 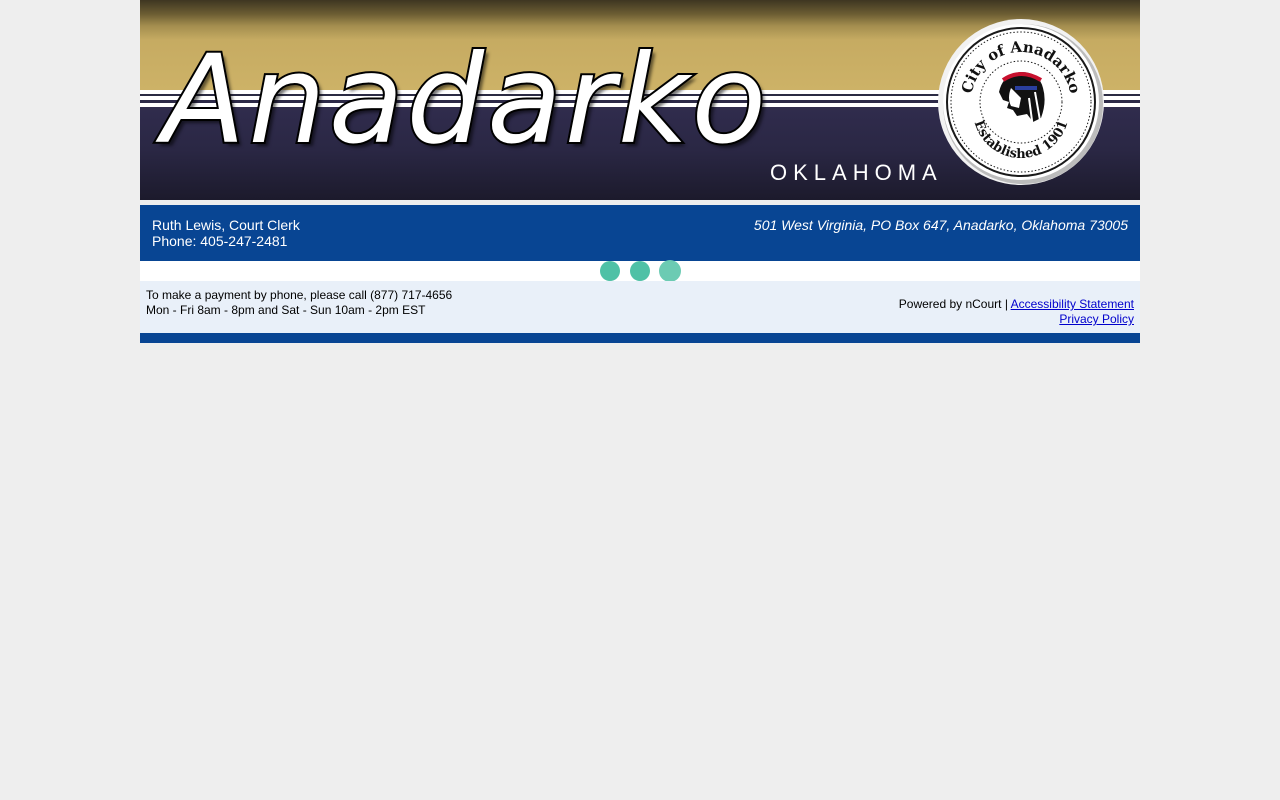 I want to click on city-seal-logo: City of Anadarko Established 1901, so click(x=1021, y=102).